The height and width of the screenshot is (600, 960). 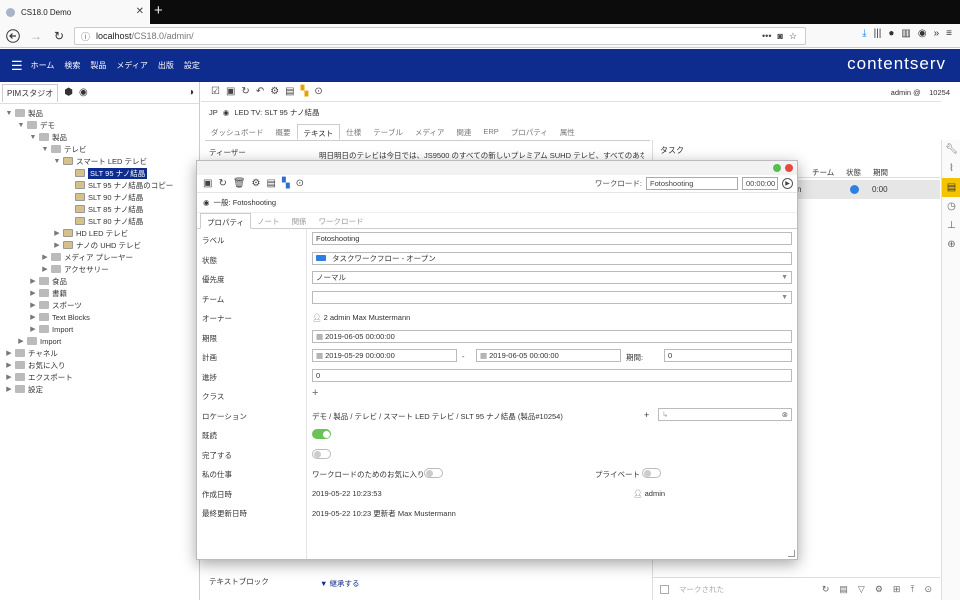 I want to click on eye-extension-icon: ◉, so click(x=922, y=33).